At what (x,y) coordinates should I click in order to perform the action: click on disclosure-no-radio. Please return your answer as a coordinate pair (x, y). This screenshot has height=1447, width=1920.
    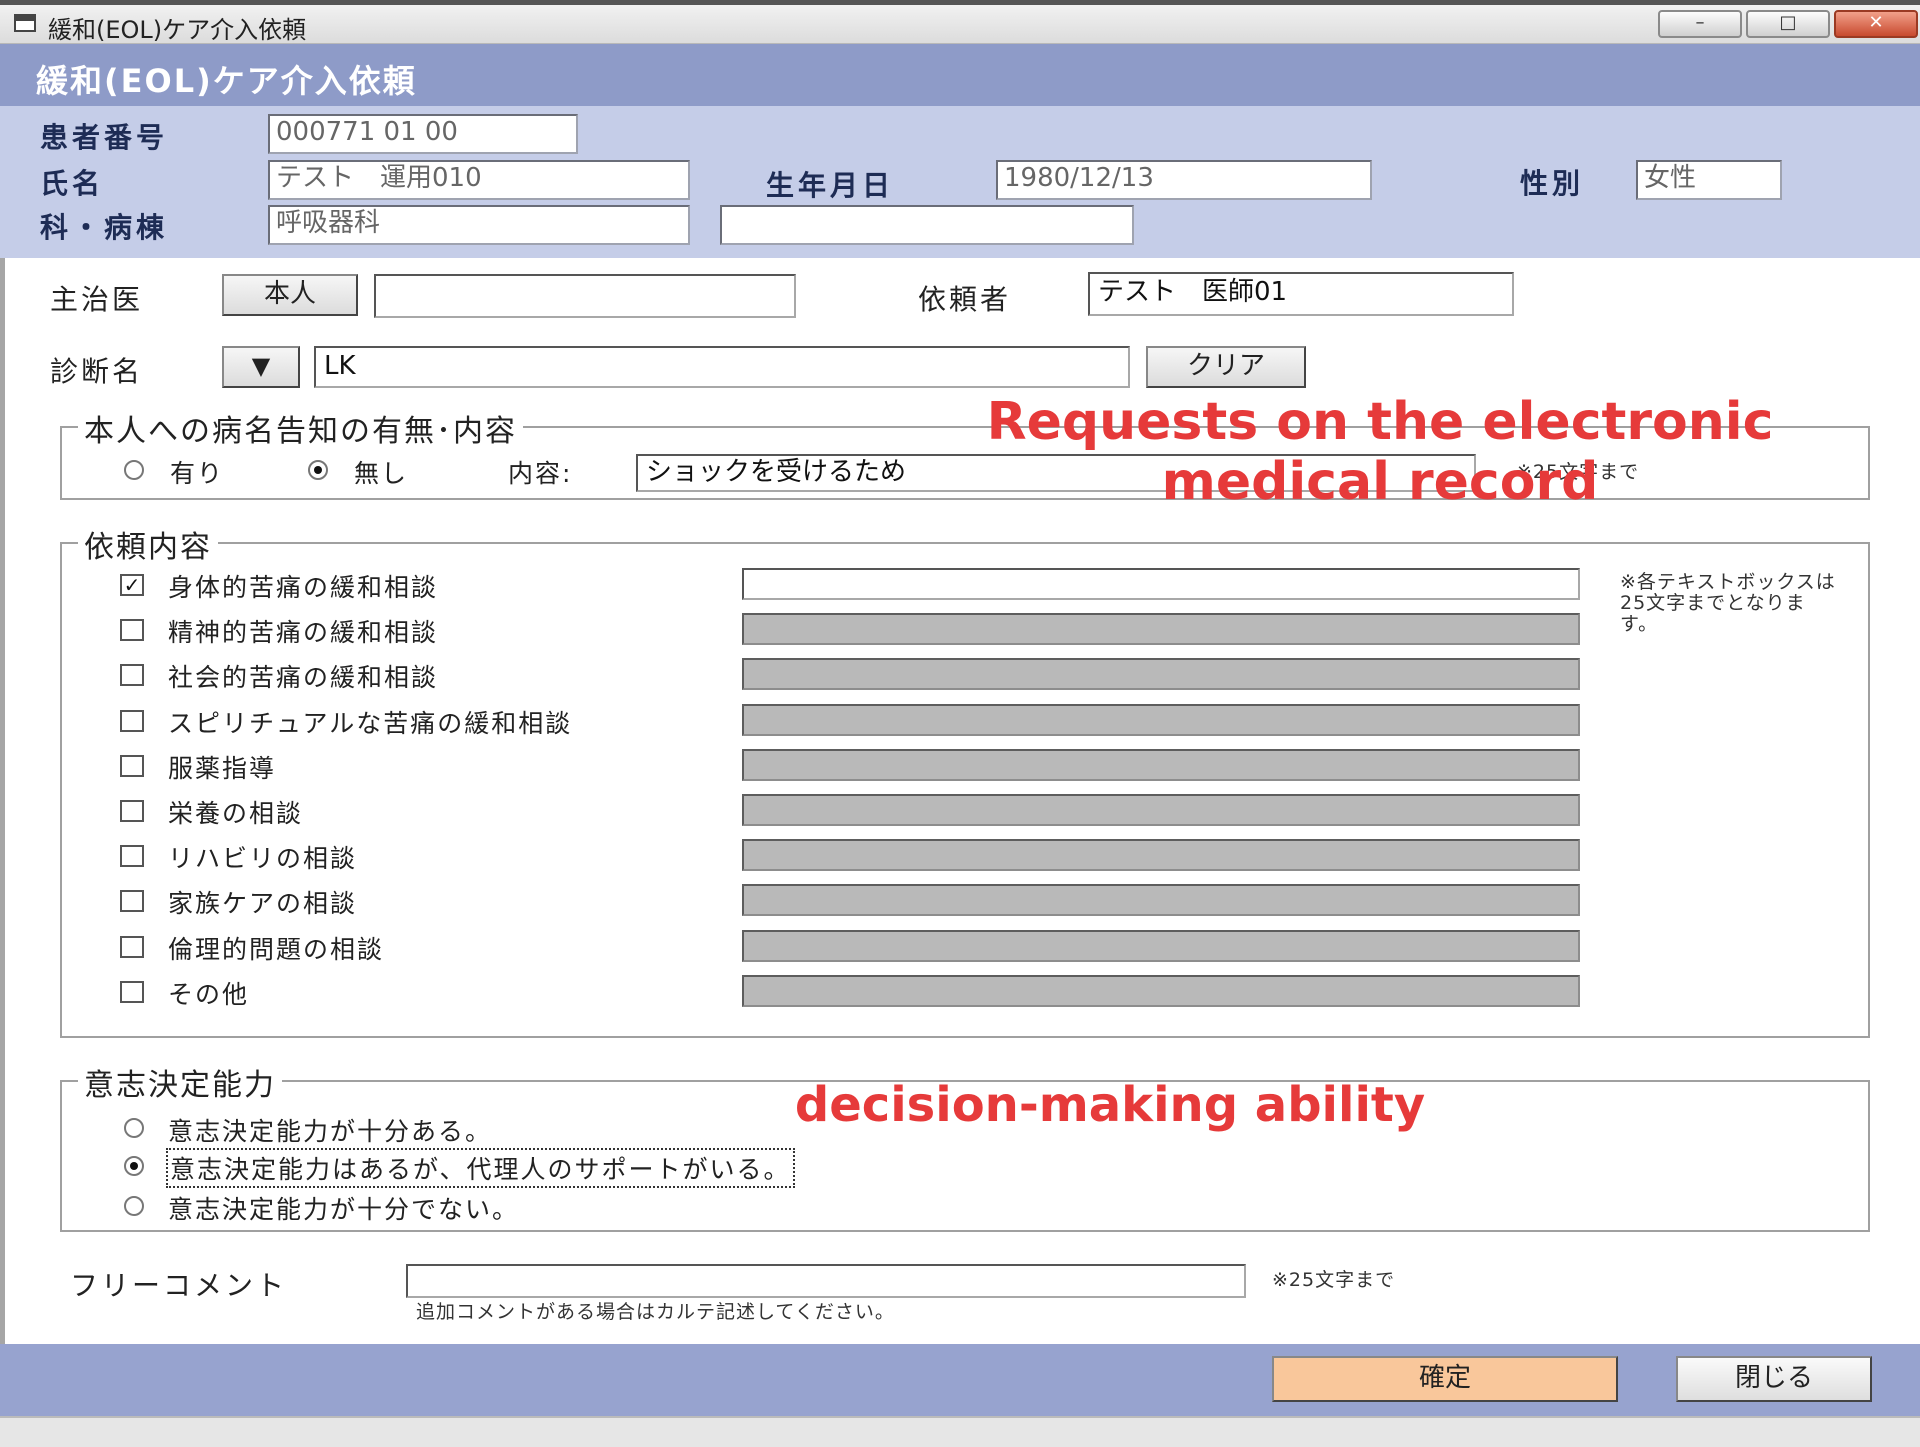
    Looking at the image, I should click on (318, 470).